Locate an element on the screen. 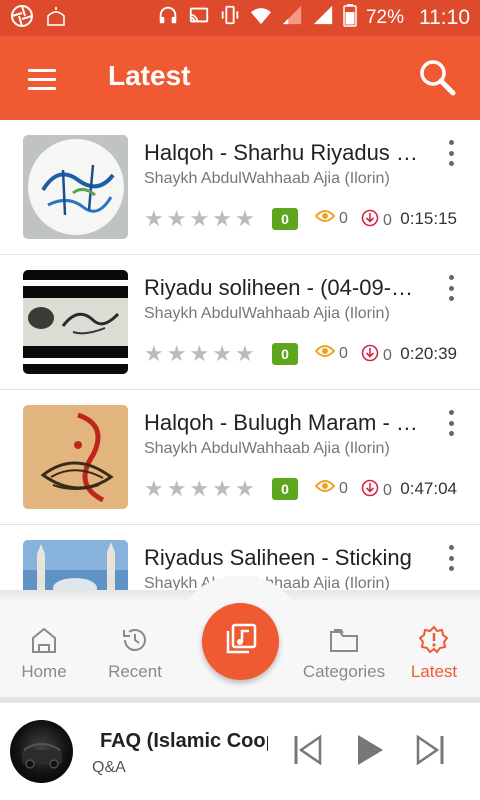  nav-home: Home is located at coordinates (46, 653).